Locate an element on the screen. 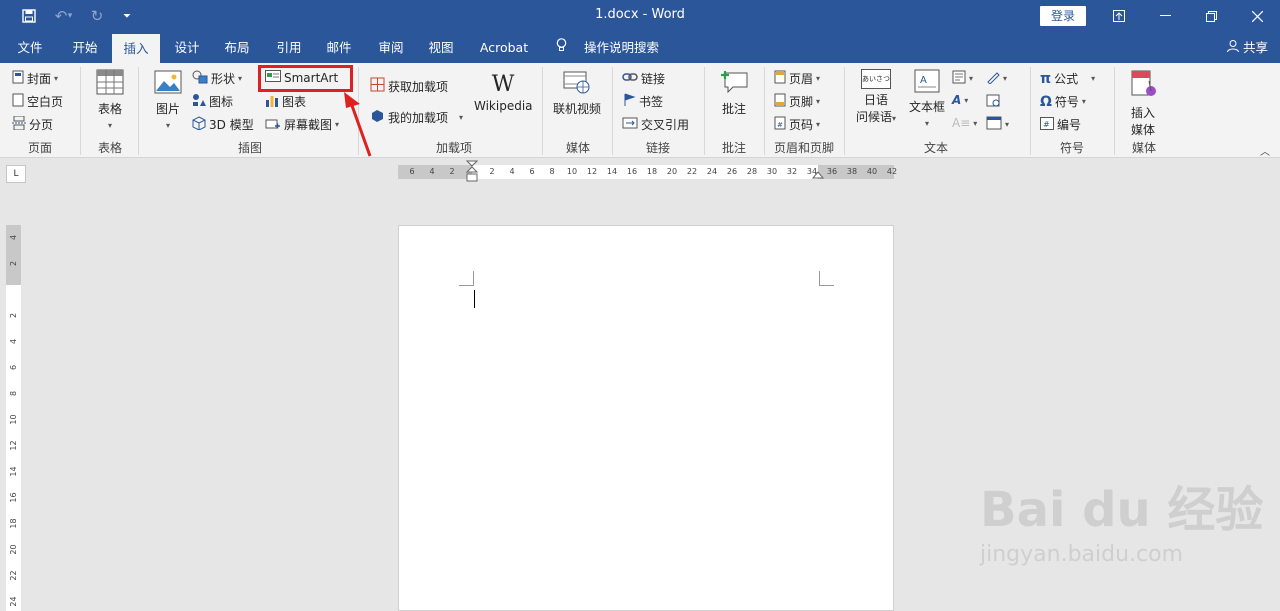 This screenshot has height=611, width=1280. page-break-button: 分页 is located at coordinates (32, 124).